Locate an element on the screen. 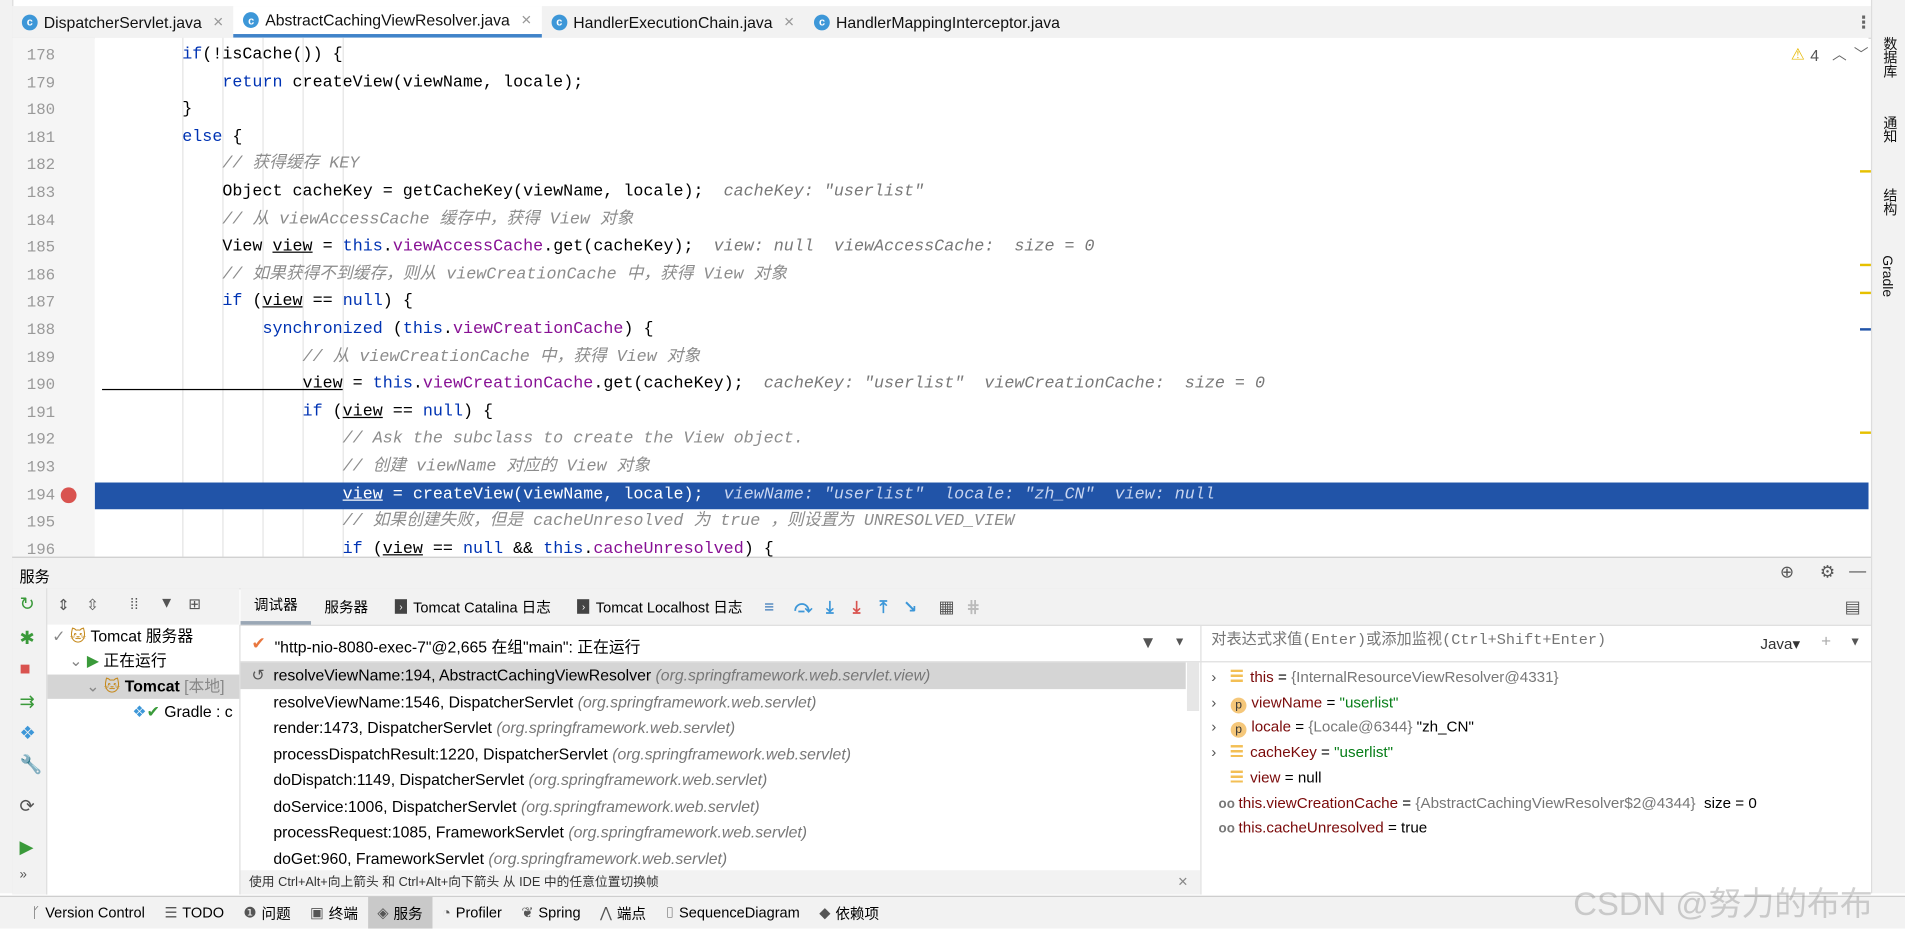  toolwindow-version-control: ᚴ Version Control is located at coordinates (88, 913).